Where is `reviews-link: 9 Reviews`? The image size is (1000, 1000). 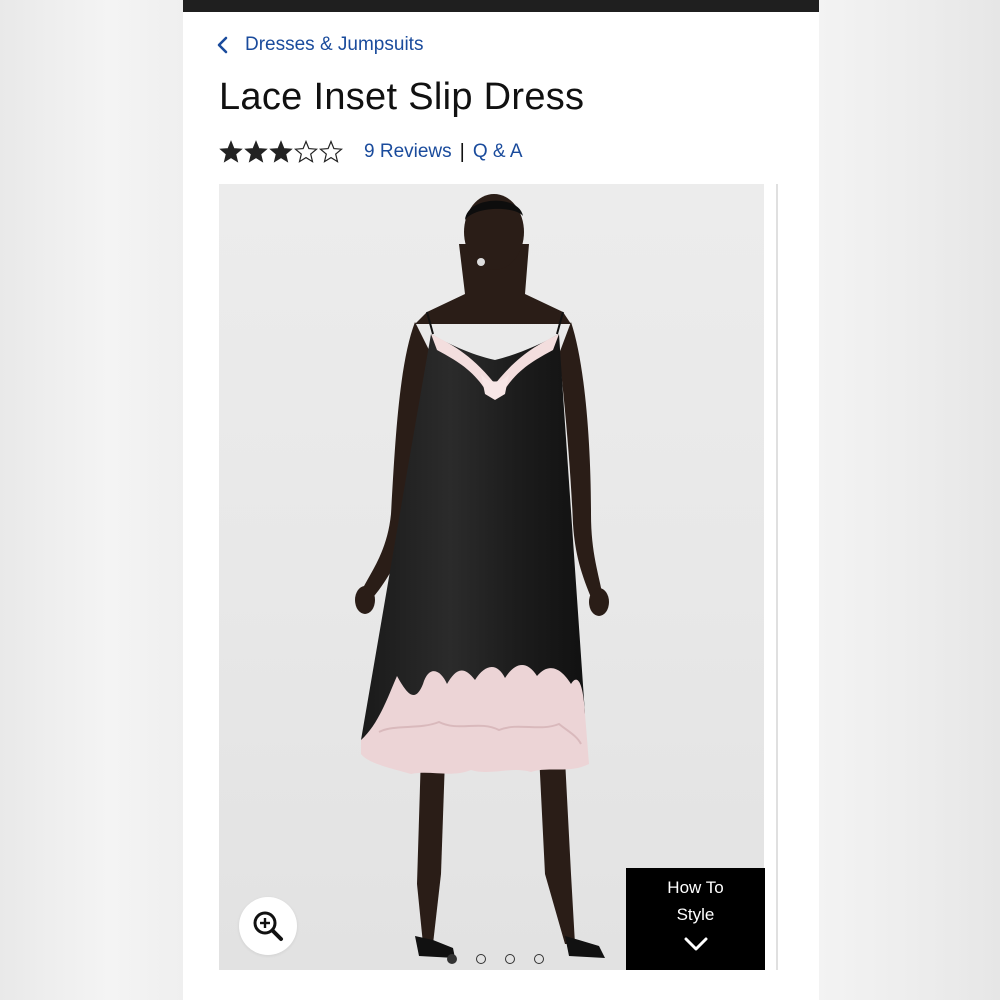
reviews-link: 9 Reviews is located at coordinates (408, 152).